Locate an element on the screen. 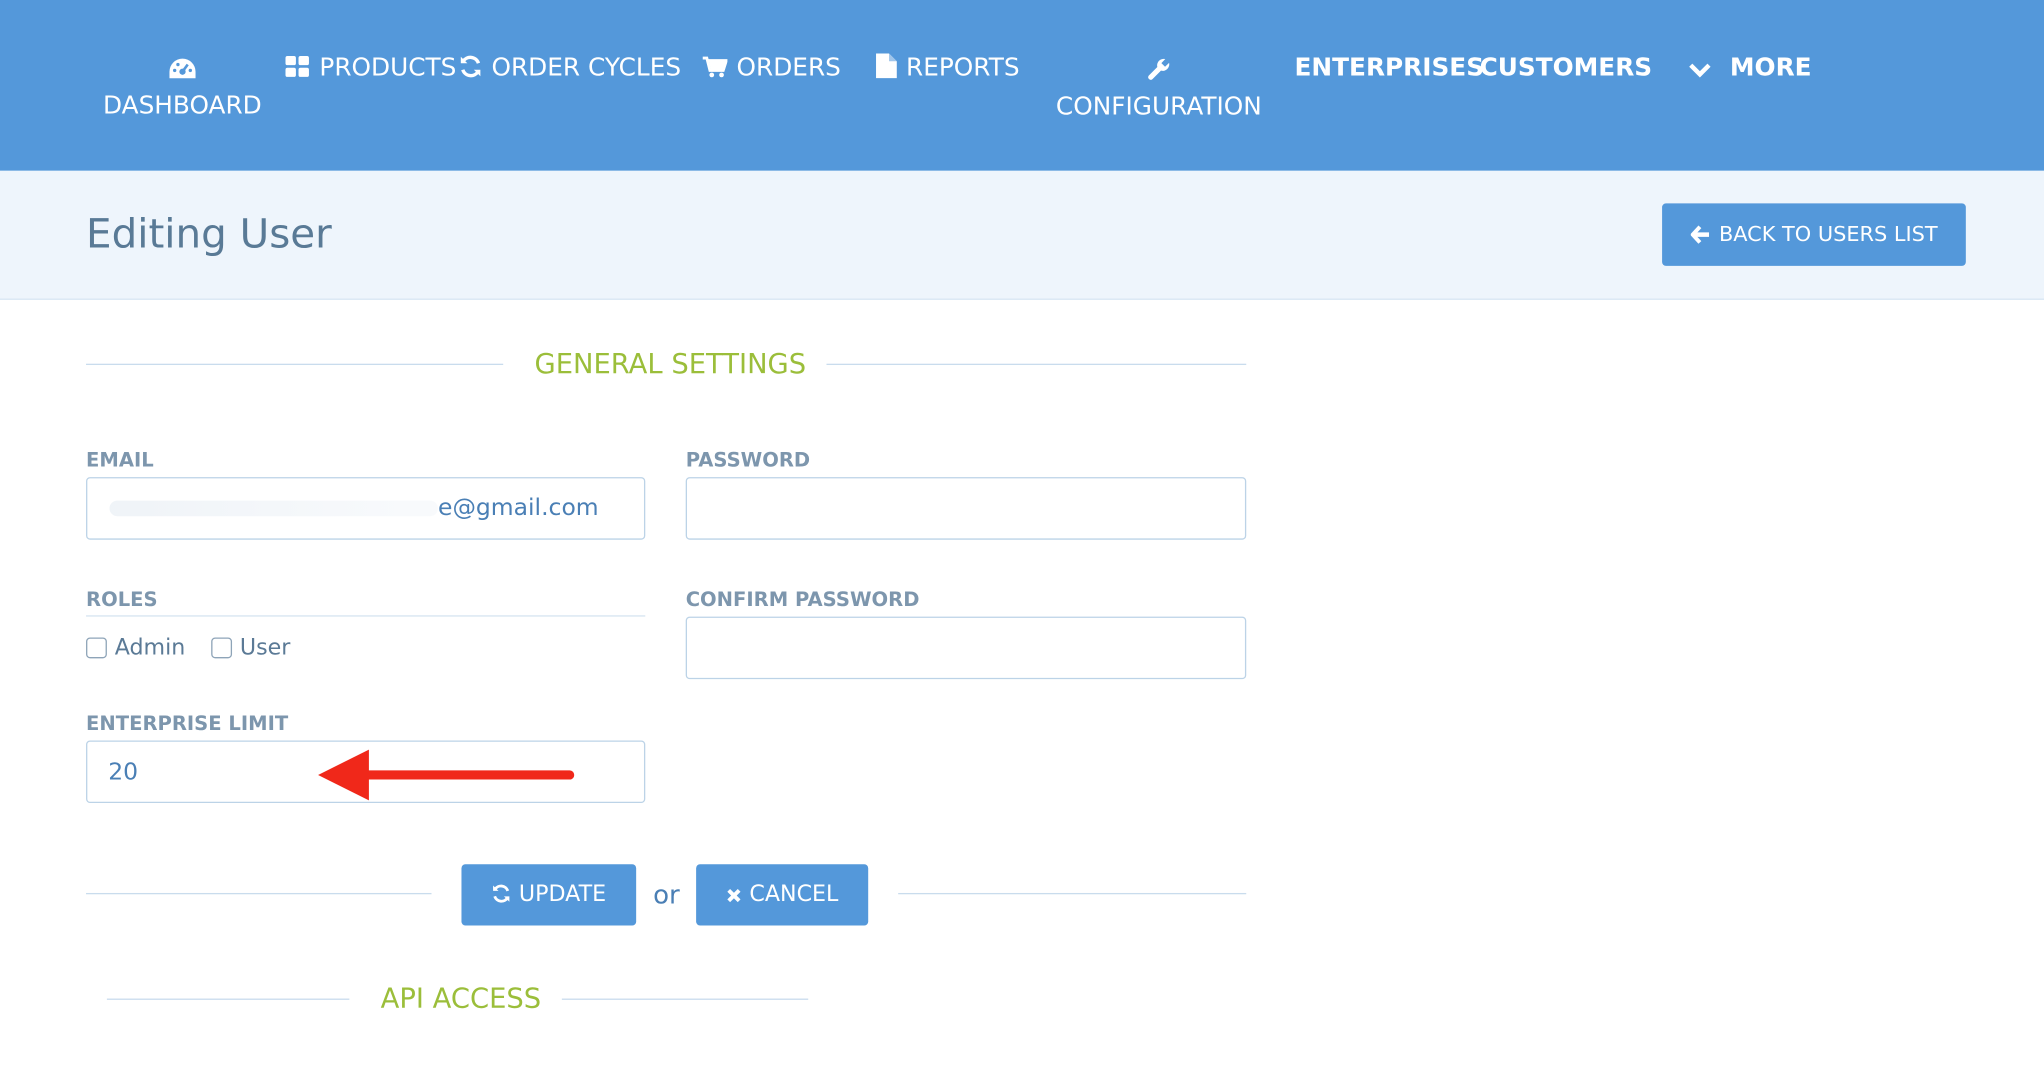  back-button-label: BACK TO USERS LIST is located at coordinates (1828, 234).